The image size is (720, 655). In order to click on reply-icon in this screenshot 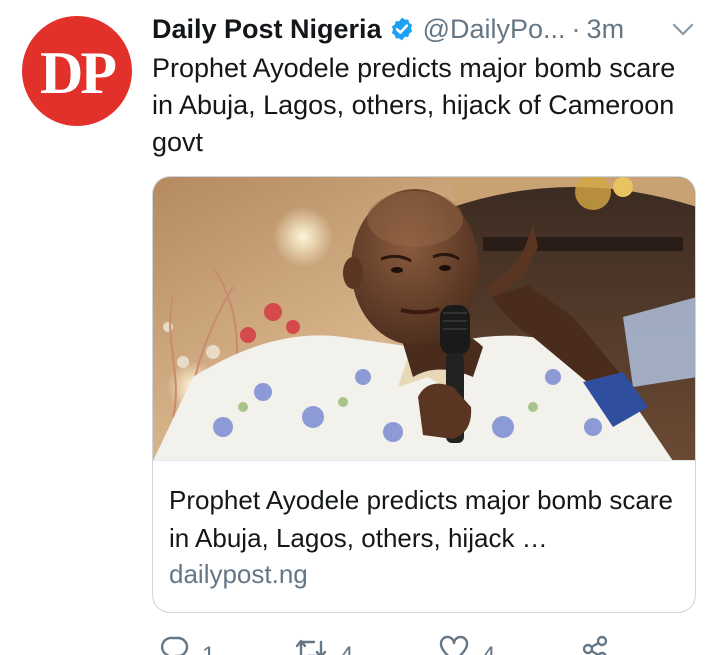, I will do `click(175, 644)`.